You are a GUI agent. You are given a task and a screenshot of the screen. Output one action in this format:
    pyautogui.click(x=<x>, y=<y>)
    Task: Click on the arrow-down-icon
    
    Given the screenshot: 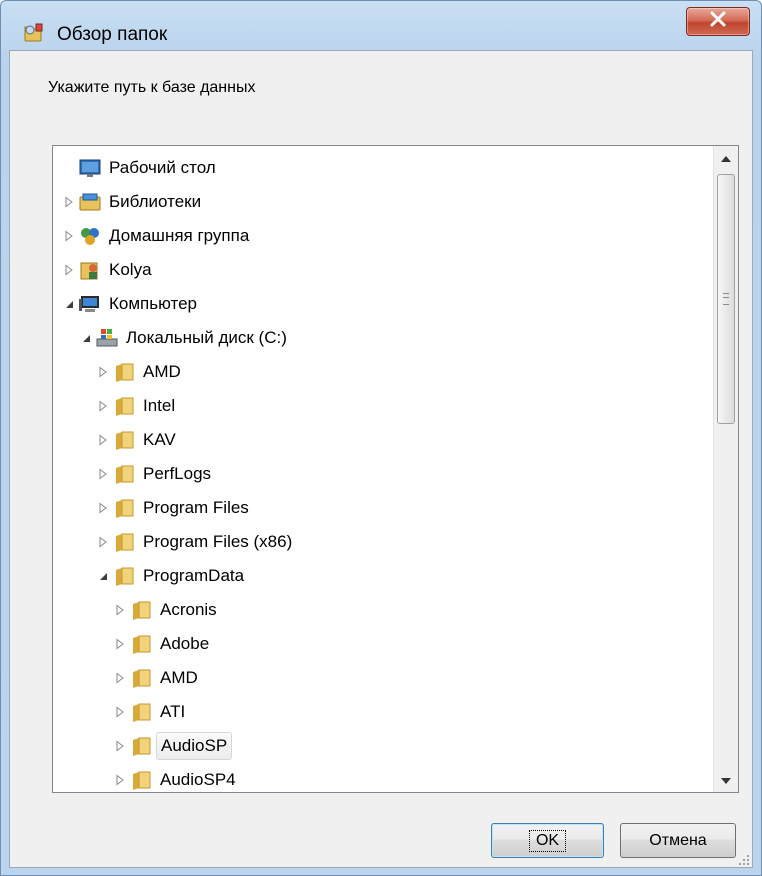 What is the action you would take?
    pyautogui.click(x=726, y=780)
    